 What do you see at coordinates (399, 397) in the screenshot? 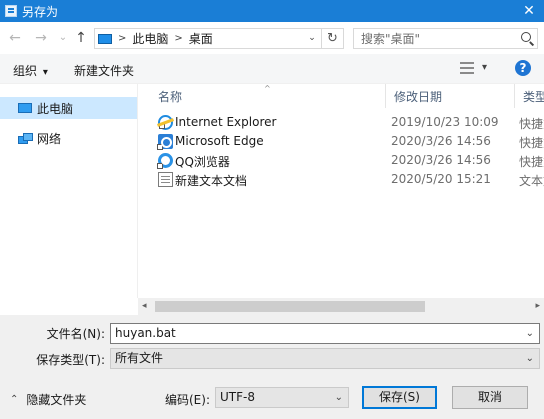
I see `save-button: 保存(S)` at bounding box center [399, 397].